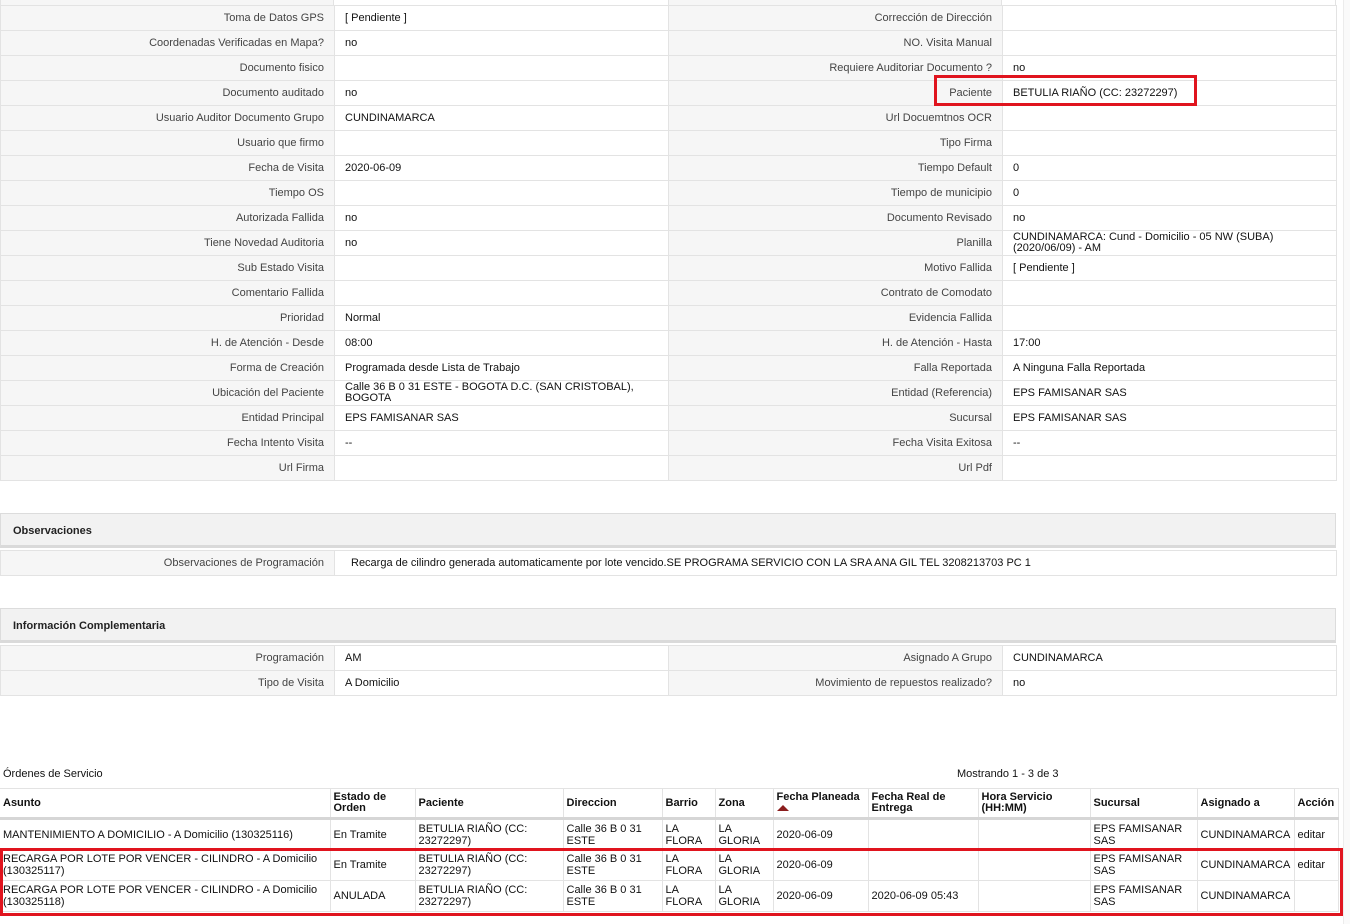 This screenshot has width=1350, height=924. Describe the element at coordinates (501, 343) in the screenshot. I see `detail-value: 08:00` at that location.